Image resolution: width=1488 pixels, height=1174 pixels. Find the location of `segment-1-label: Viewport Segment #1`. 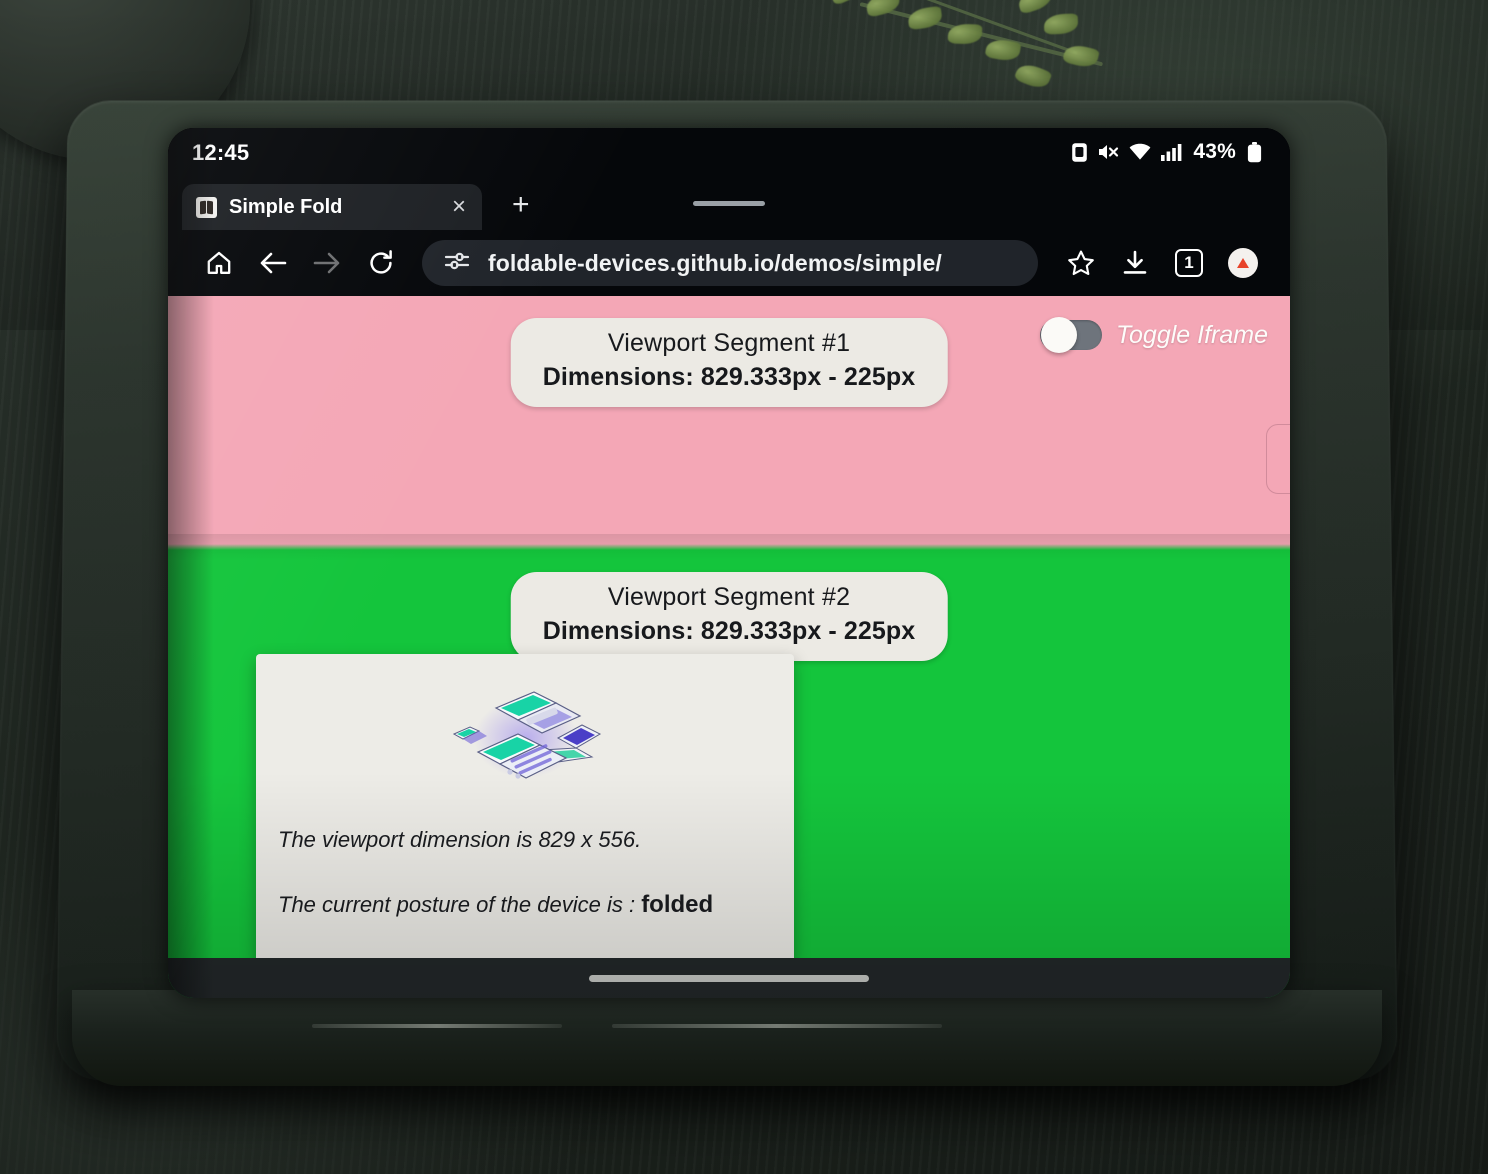

segment-1-label: Viewport Segment #1 is located at coordinates (729, 343).